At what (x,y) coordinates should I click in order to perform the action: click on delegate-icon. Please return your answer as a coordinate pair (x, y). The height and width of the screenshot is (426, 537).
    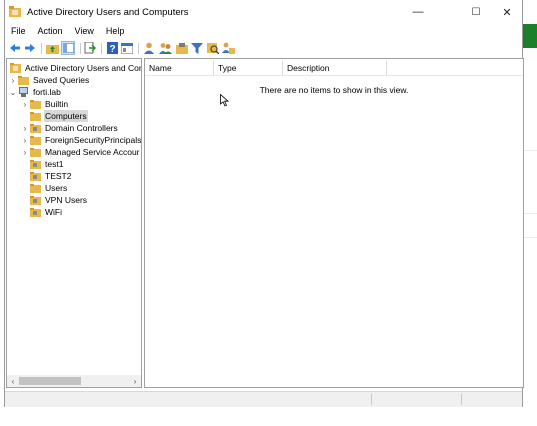
    Looking at the image, I should click on (228, 48).